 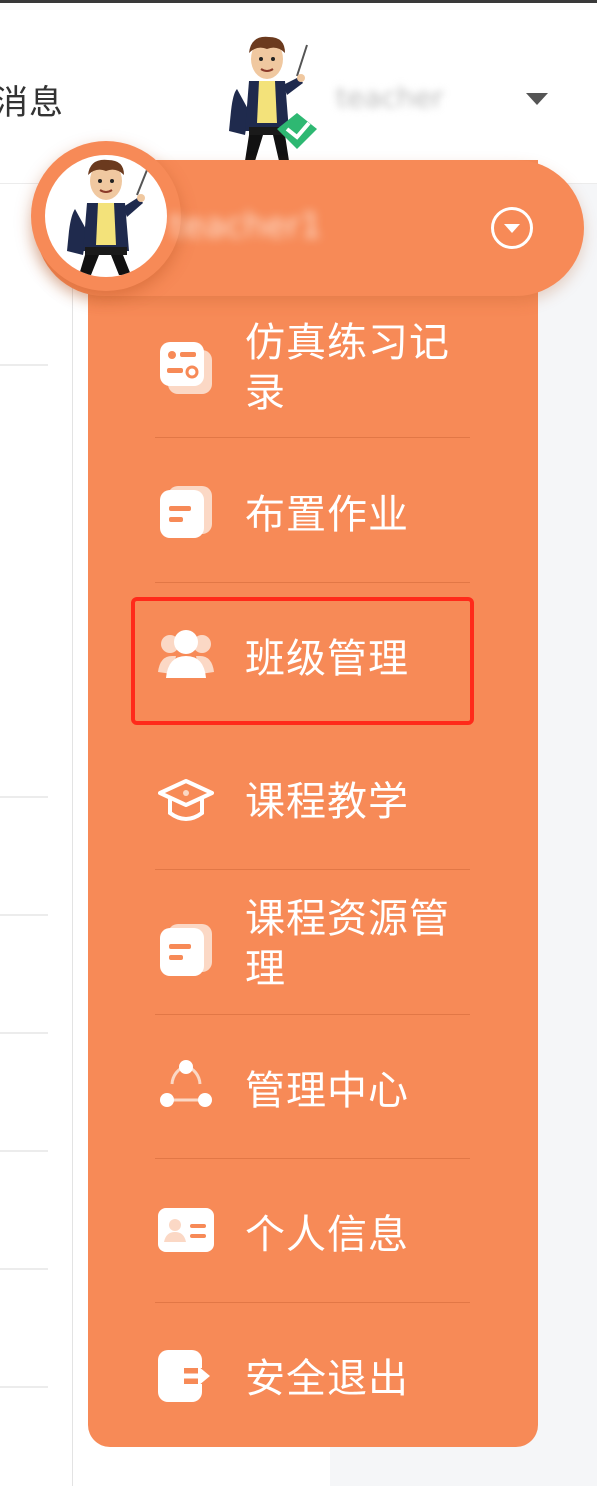 I want to click on highlight-box, so click(x=302, y=661).